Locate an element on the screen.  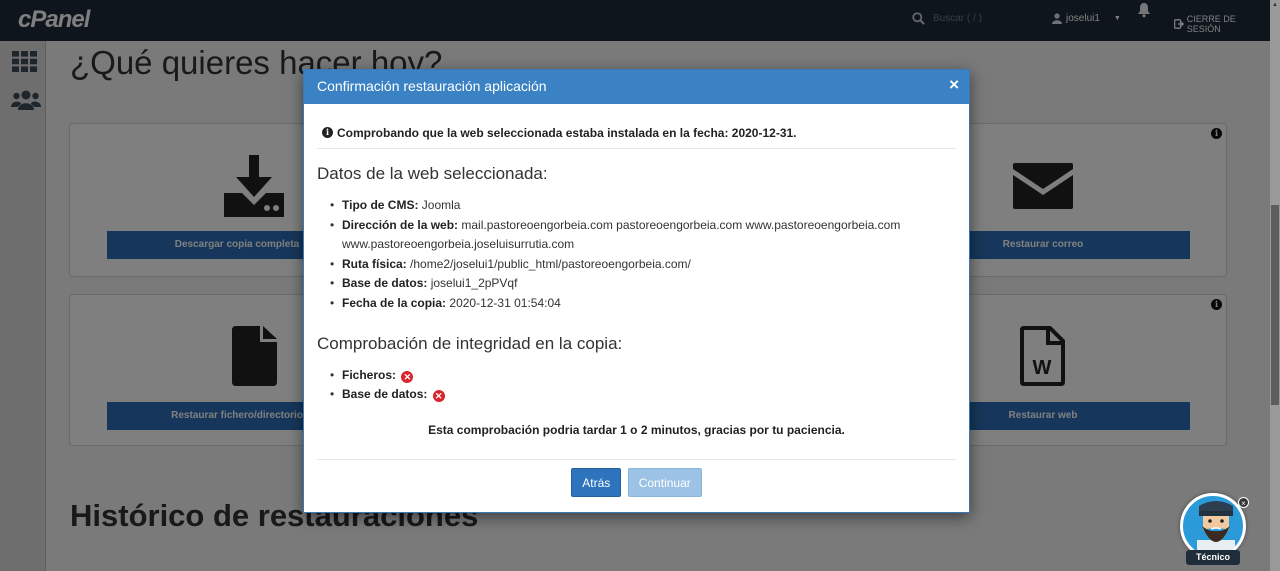
list-item: Tipo de CMS: Joomla is located at coordinates (643, 206).